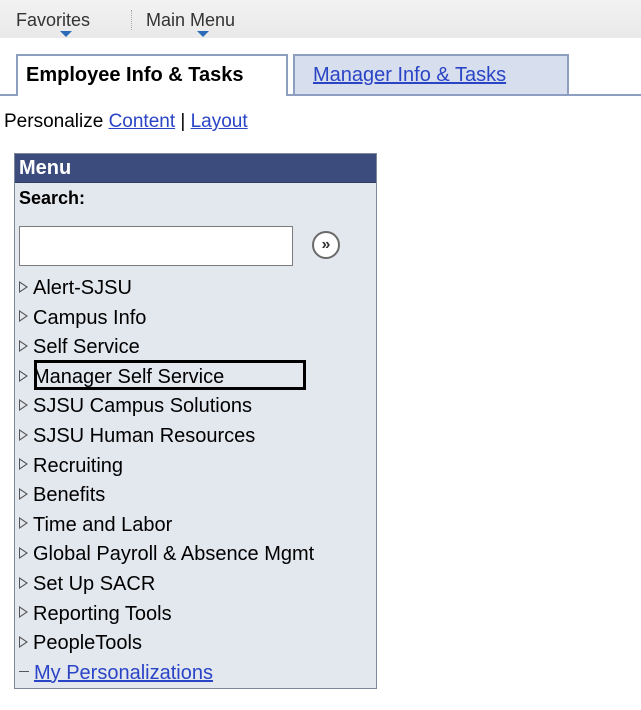 This screenshot has width=641, height=710. What do you see at coordinates (66, 34) in the screenshot?
I see `favorites-dropdown-icon` at bounding box center [66, 34].